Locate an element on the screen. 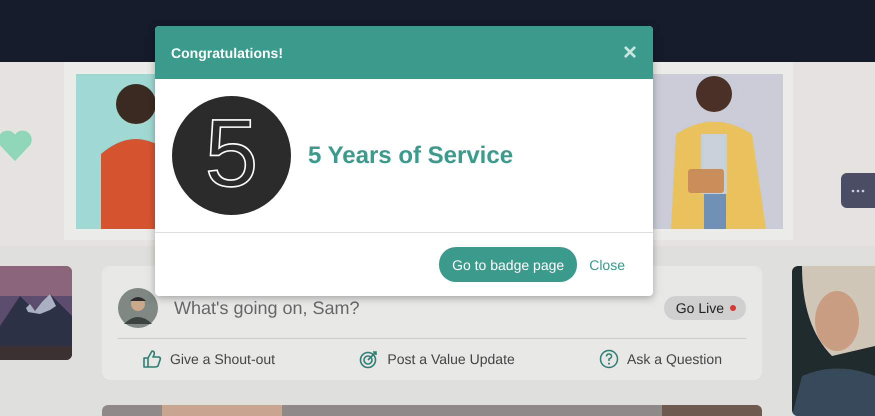 This screenshot has width=875, height=416. more-icon is located at coordinates (857, 190).